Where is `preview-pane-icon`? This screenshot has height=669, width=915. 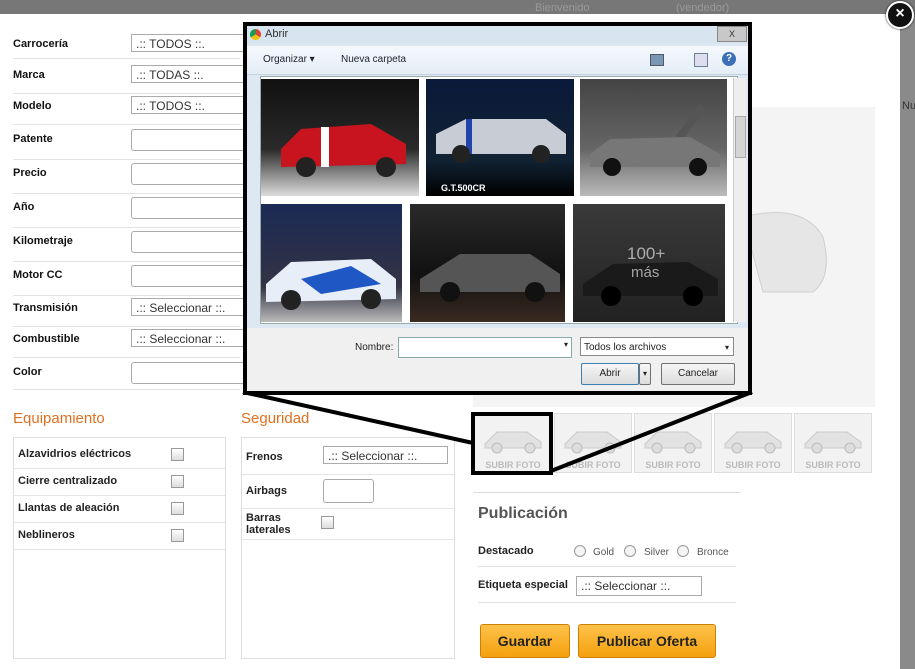 preview-pane-icon is located at coordinates (701, 60).